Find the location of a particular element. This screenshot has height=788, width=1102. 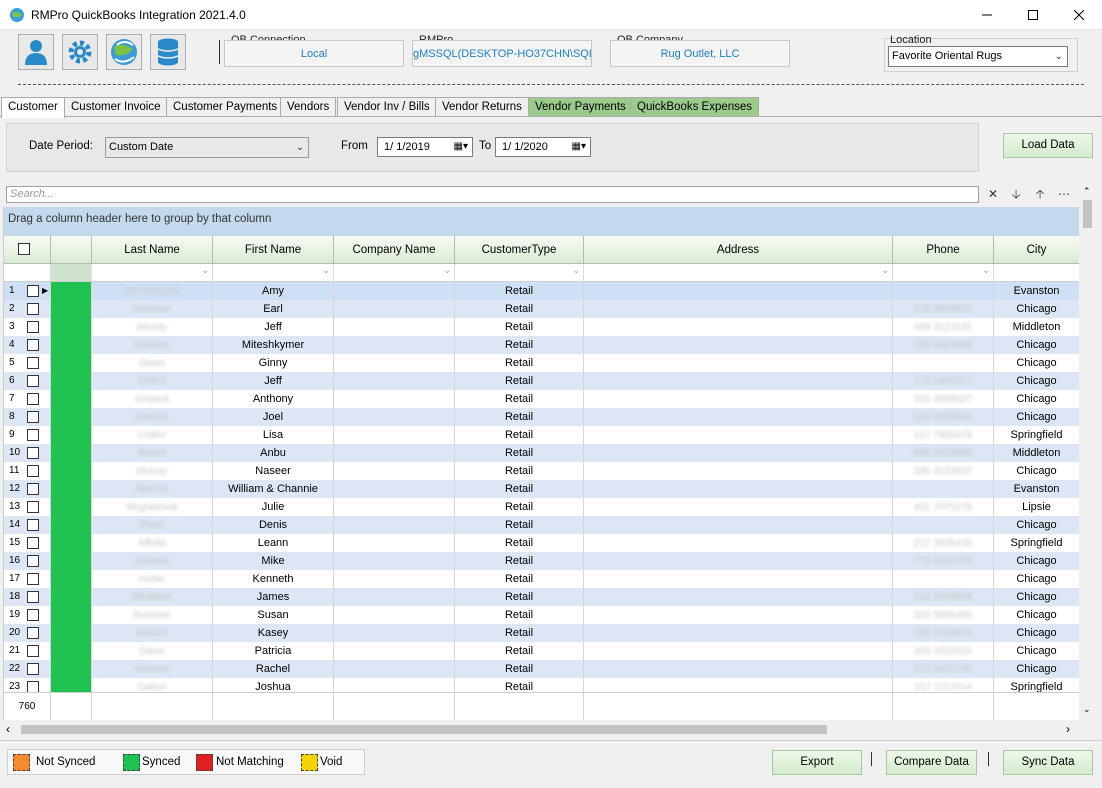

table-row: 13 Mcglashedi Julie Retail 411 7075279 Lipsie is located at coordinates (541, 507).